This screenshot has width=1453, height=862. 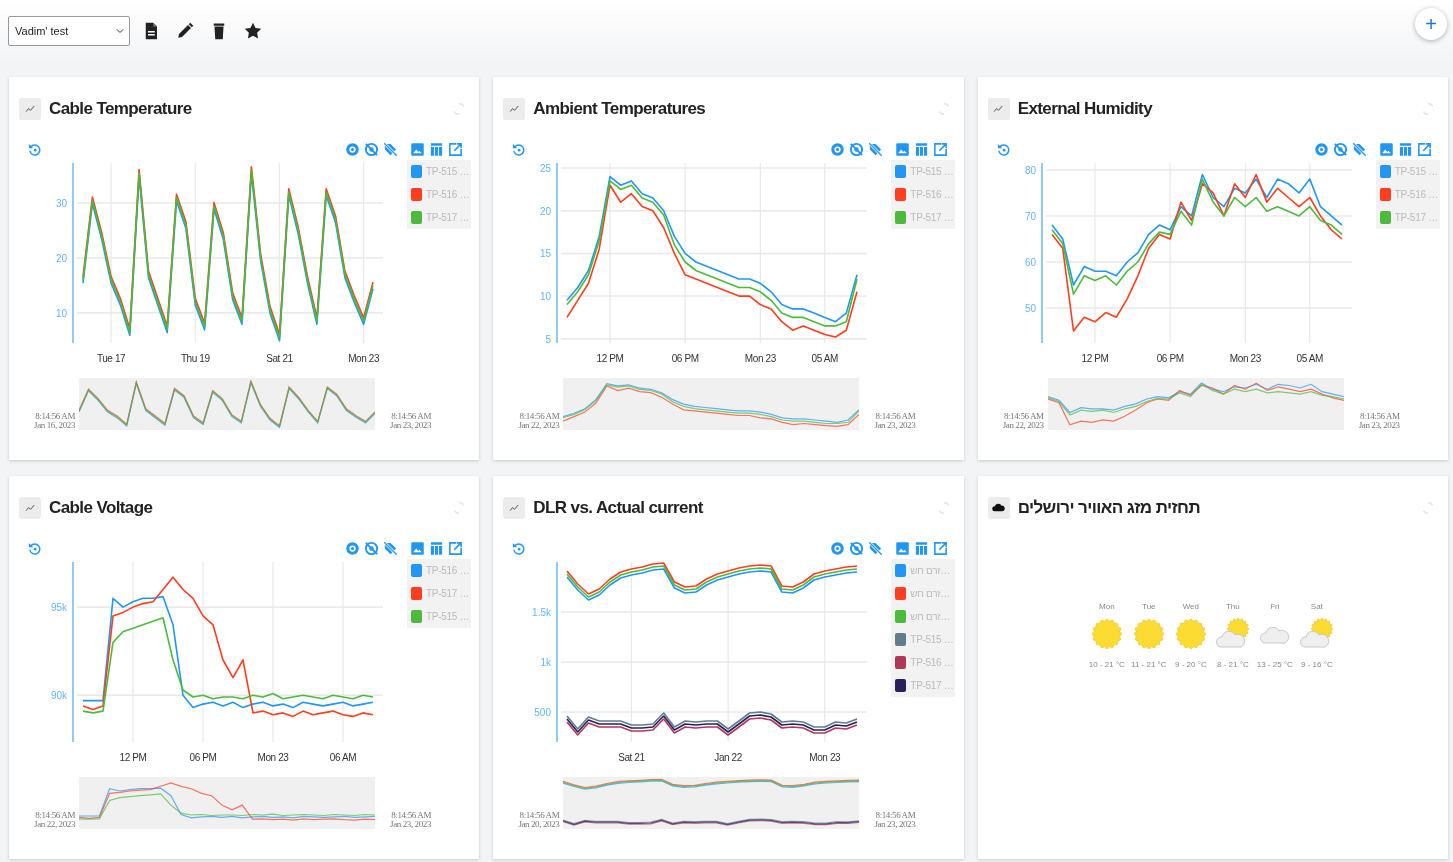 I want to click on y-tick-label: 1k, so click(x=546, y=662).